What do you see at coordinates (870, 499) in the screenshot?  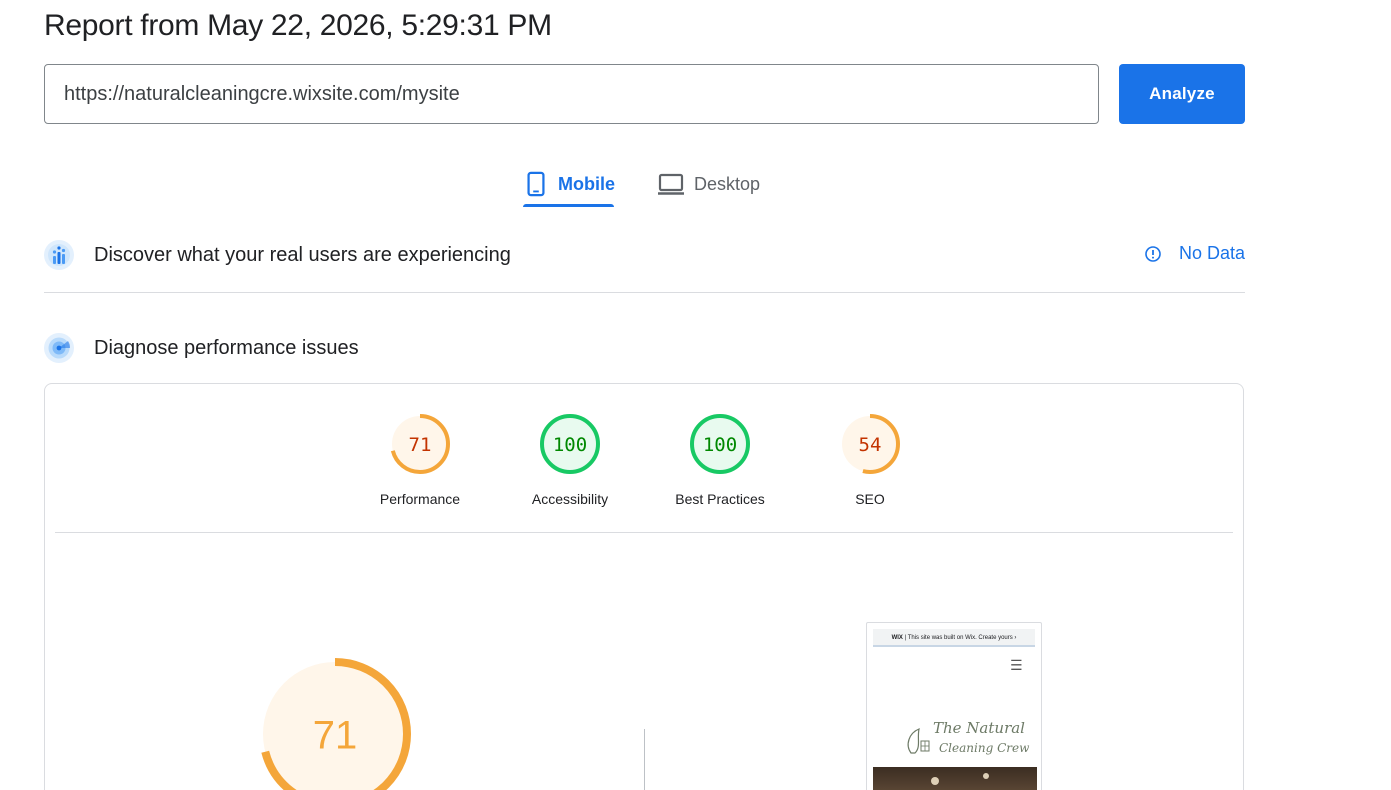 I see `gauge-seo-label: SEO` at bounding box center [870, 499].